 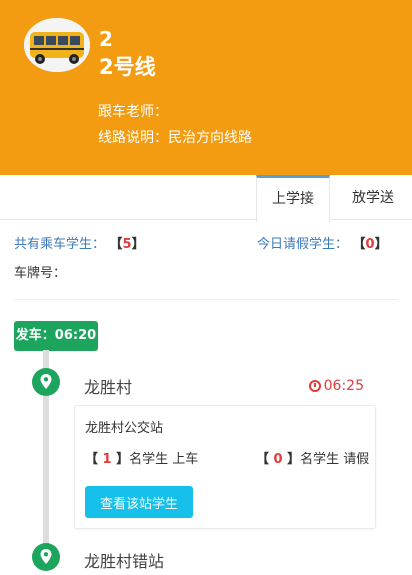 I want to click on board-stat: 【 1 】名学生 上车, so click(x=142, y=459).